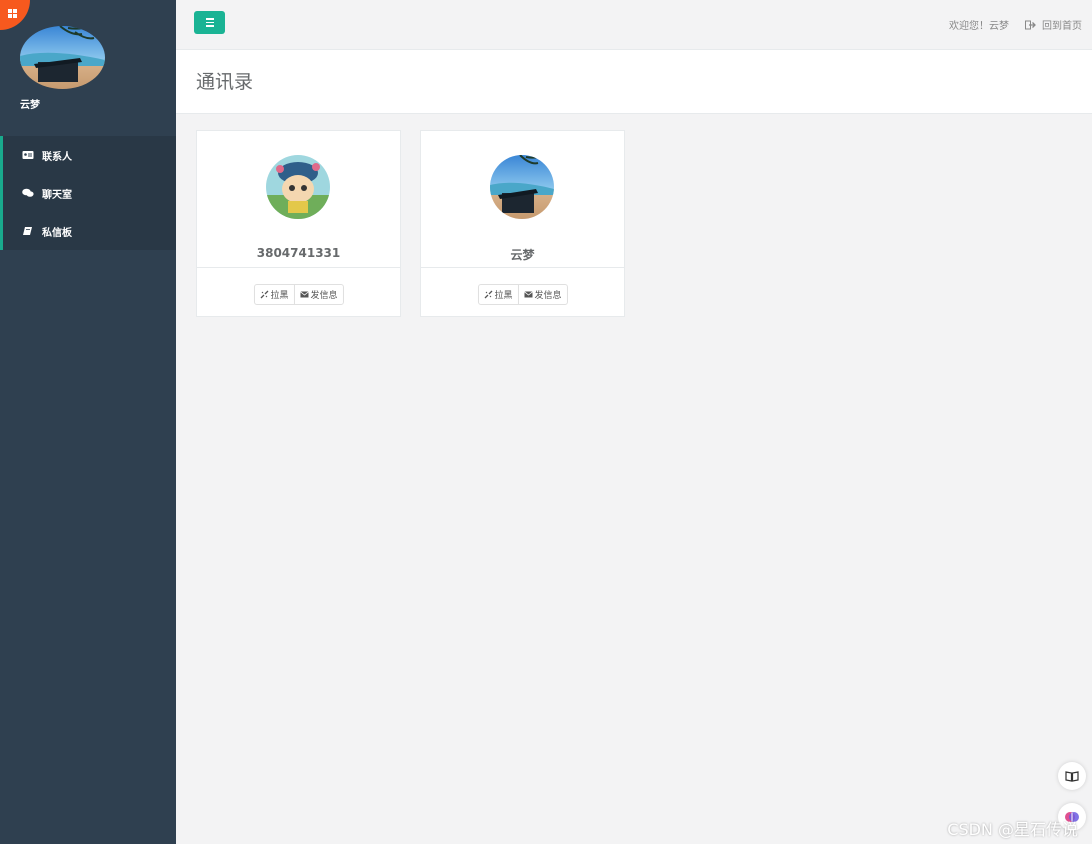 Image resolution: width=1092 pixels, height=844 pixels. I want to click on sidebar-item-messages: 私信板, so click(88, 231).